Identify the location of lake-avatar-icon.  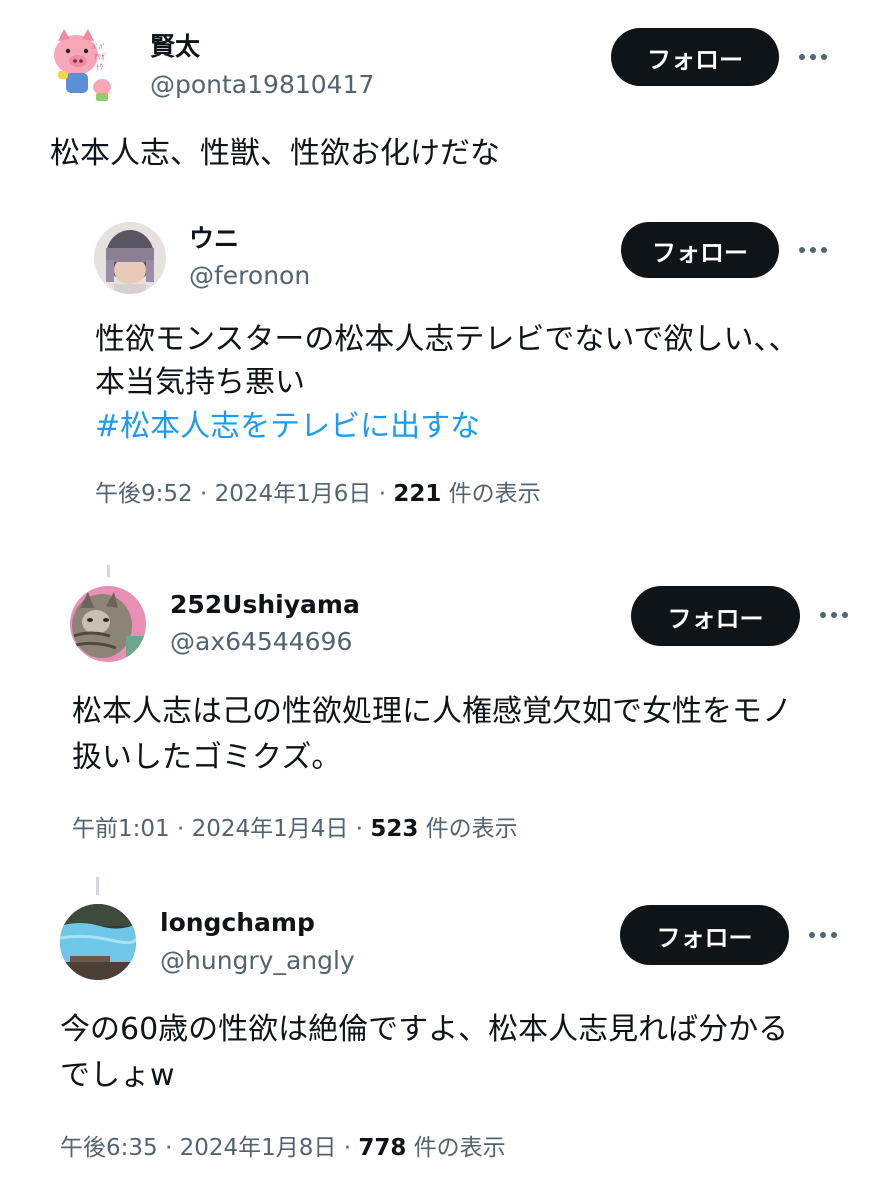
(98, 942).